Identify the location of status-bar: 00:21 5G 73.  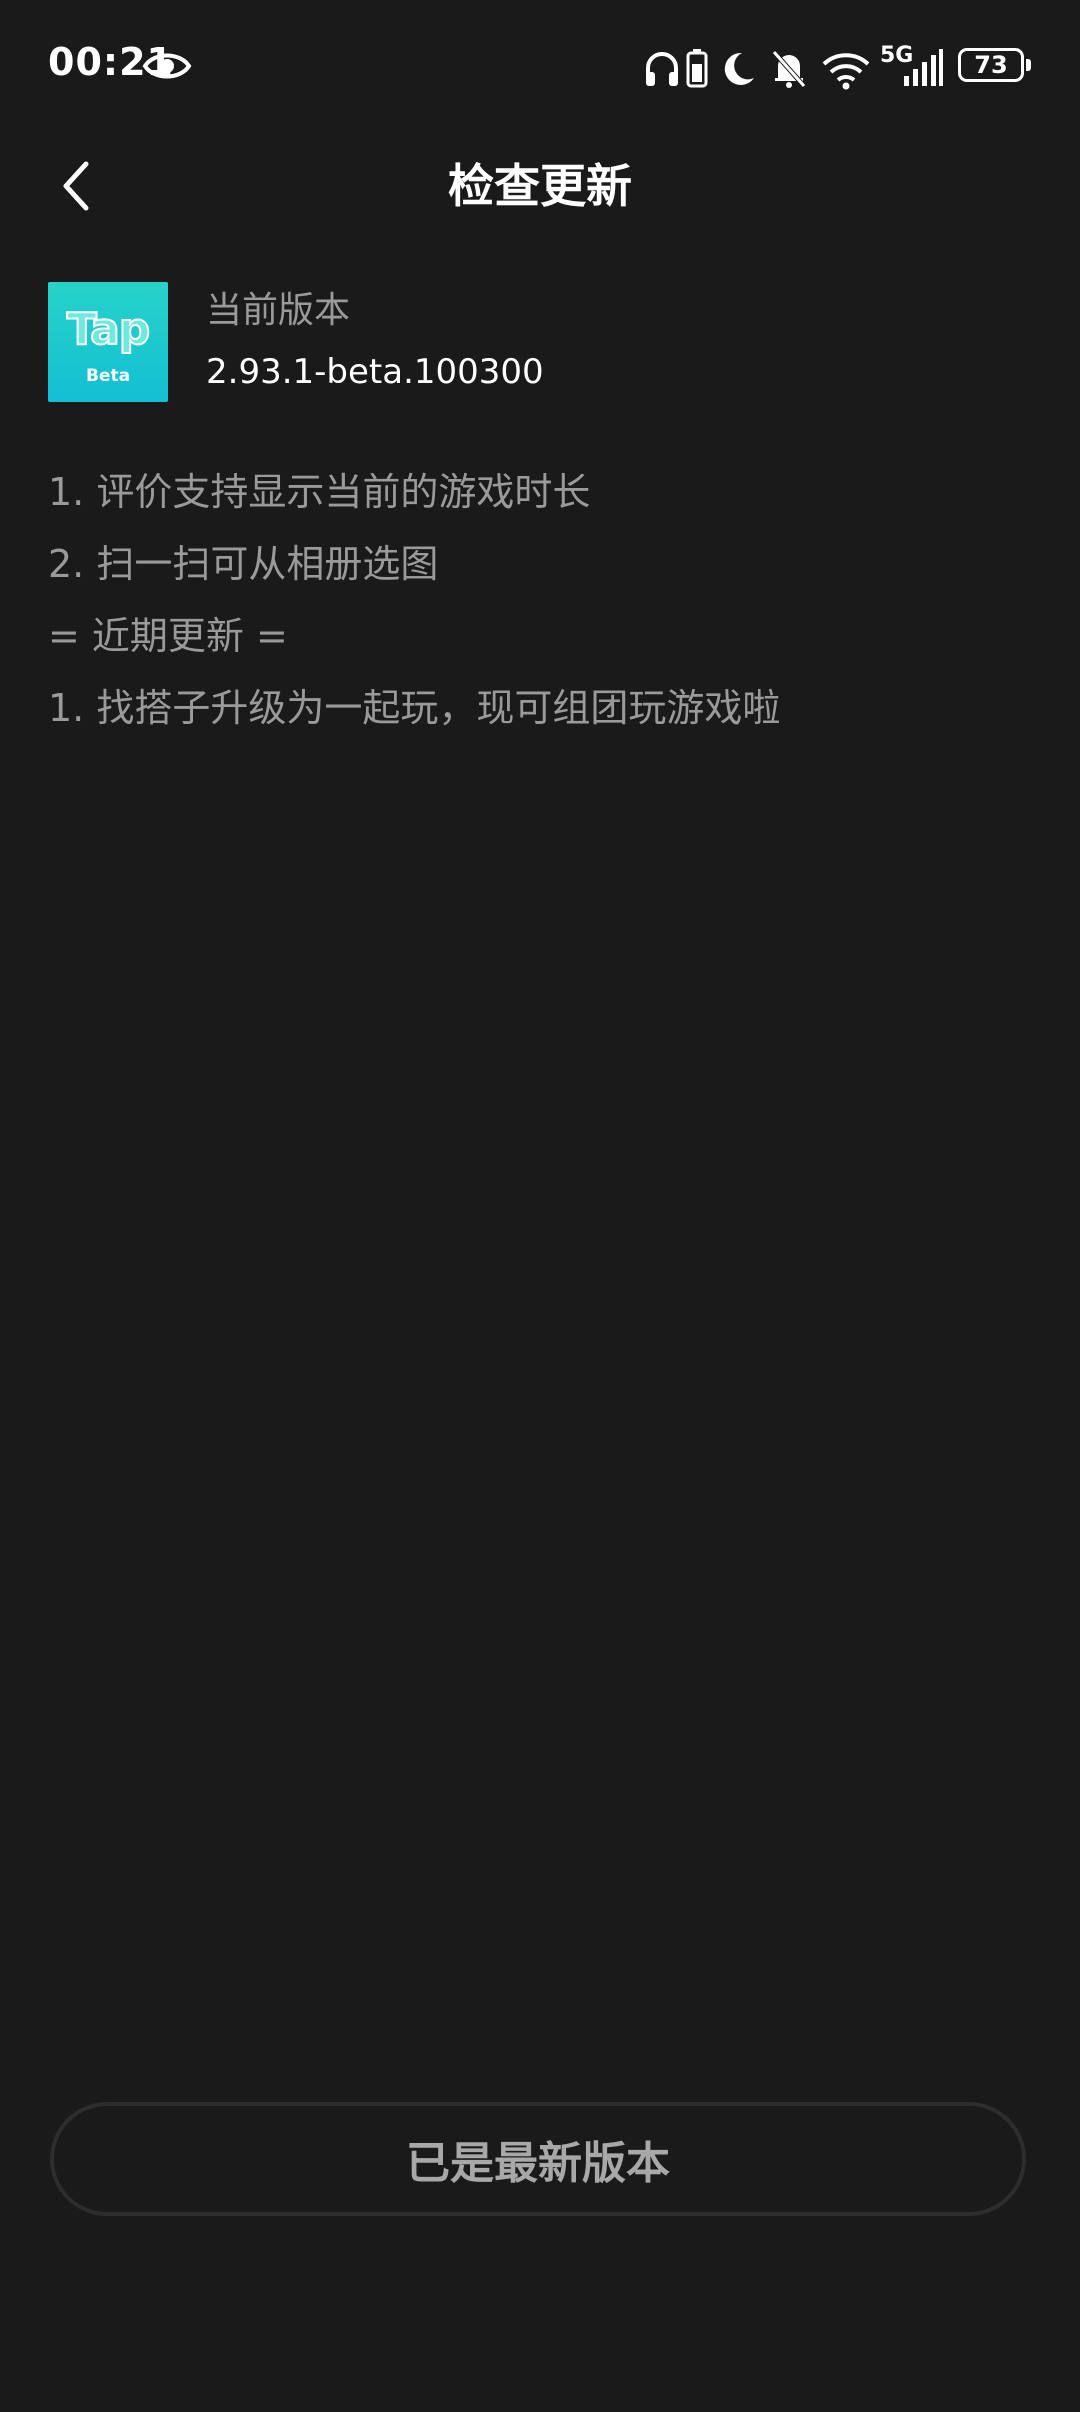
(540, 68).